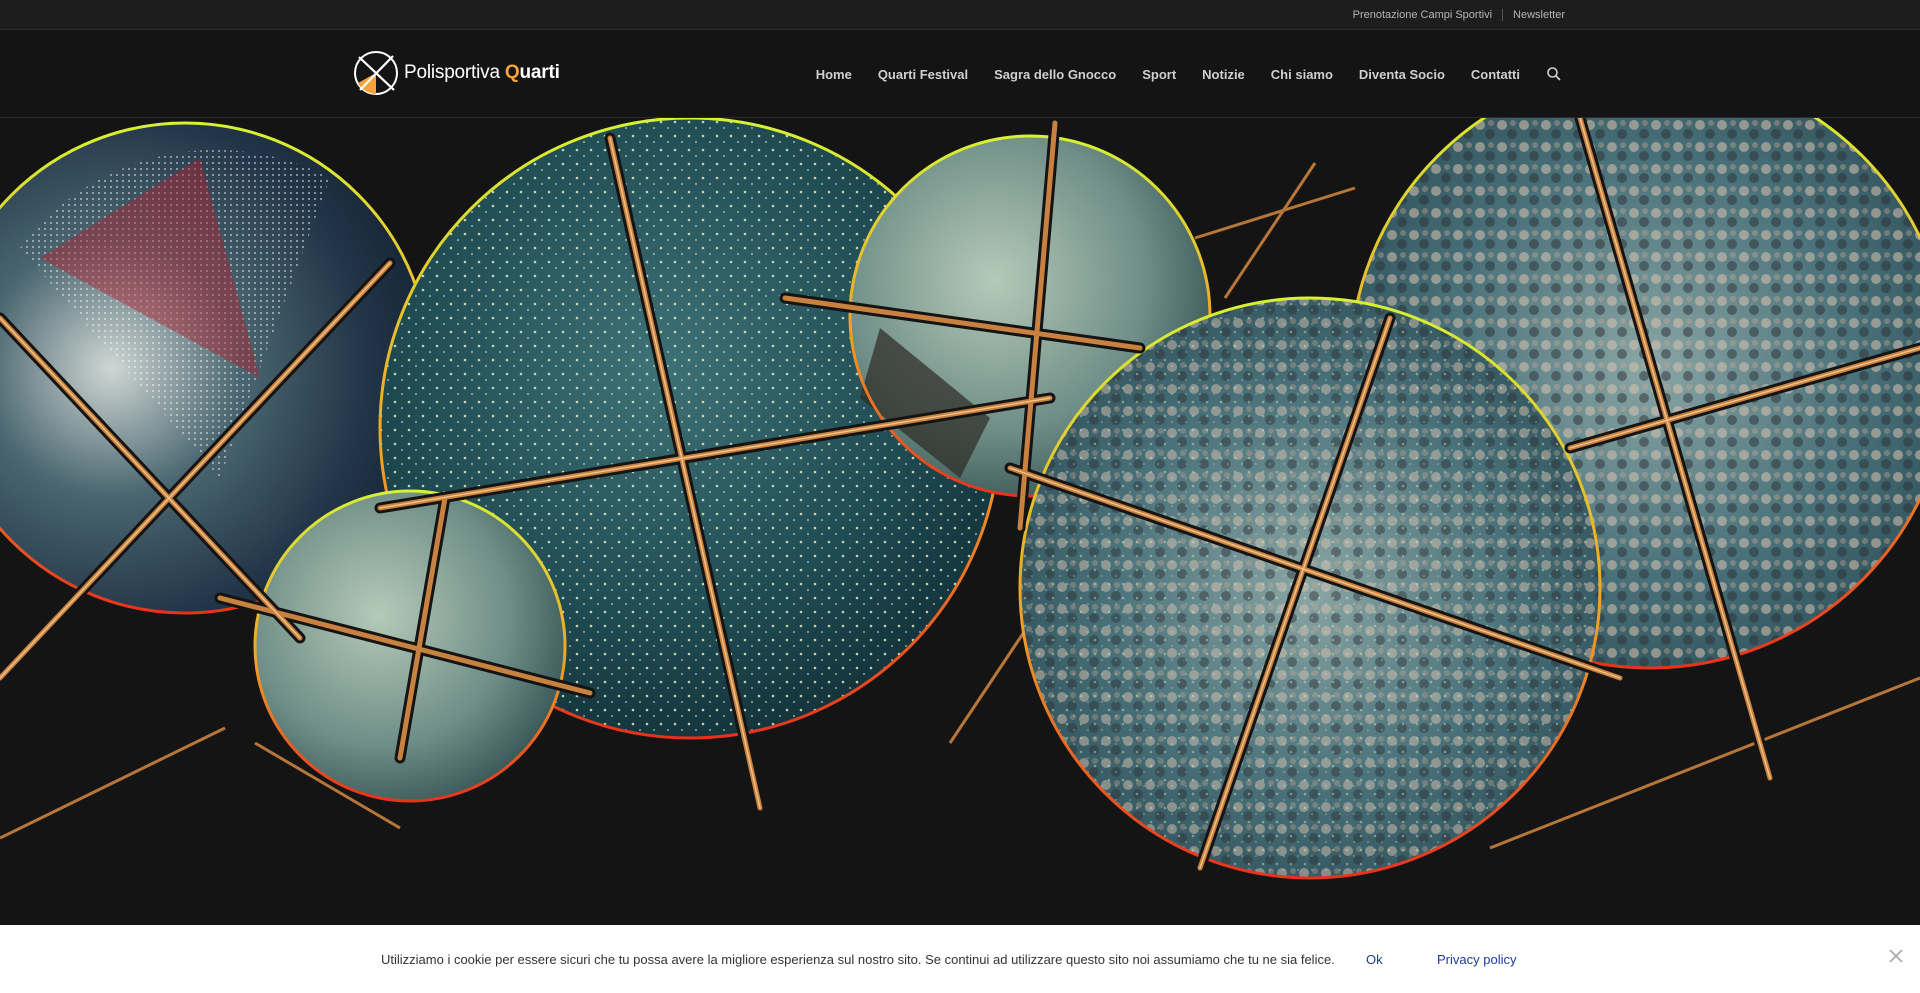 This screenshot has width=1920, height=993. I want to click on nav-sagra-dello-gnocco: Sagra dello Gnocco, so click(1055, 74).